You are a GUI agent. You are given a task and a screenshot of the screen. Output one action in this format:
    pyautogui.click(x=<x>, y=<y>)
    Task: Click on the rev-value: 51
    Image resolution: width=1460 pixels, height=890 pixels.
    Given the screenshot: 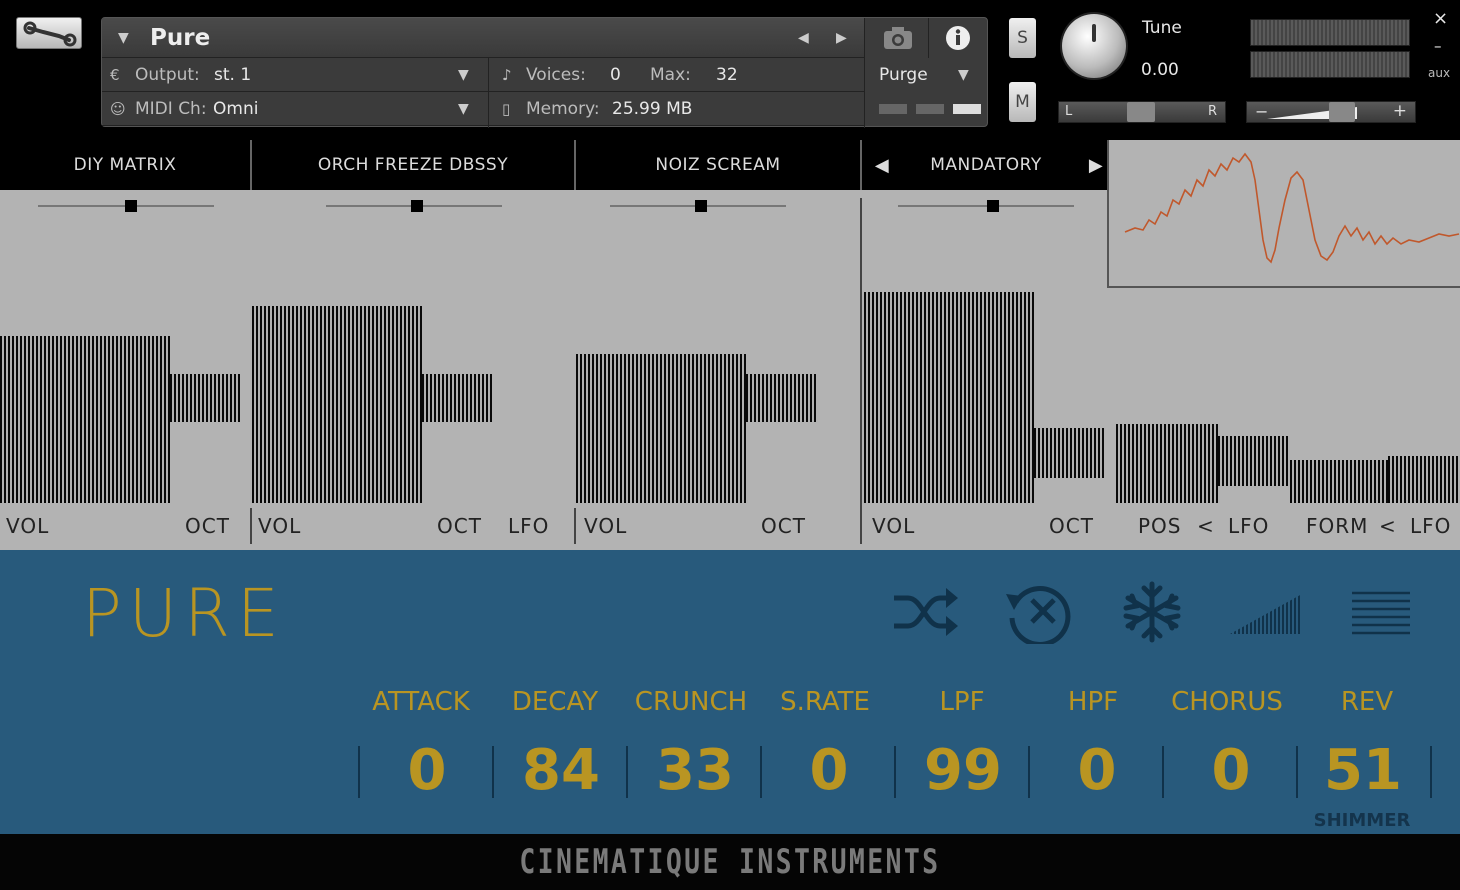 What is the action you would take?
    pyautogui.click(x=1363, y=770)
    